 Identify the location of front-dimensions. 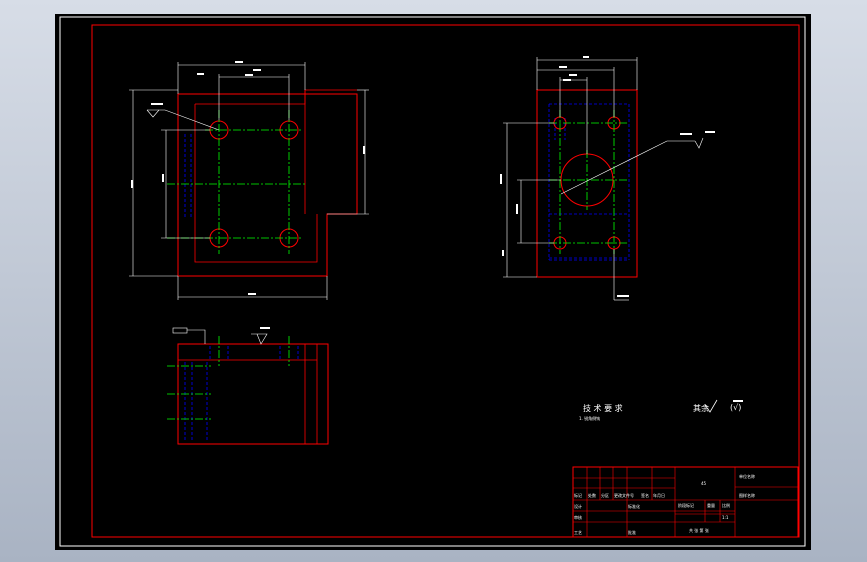
(249, 181).